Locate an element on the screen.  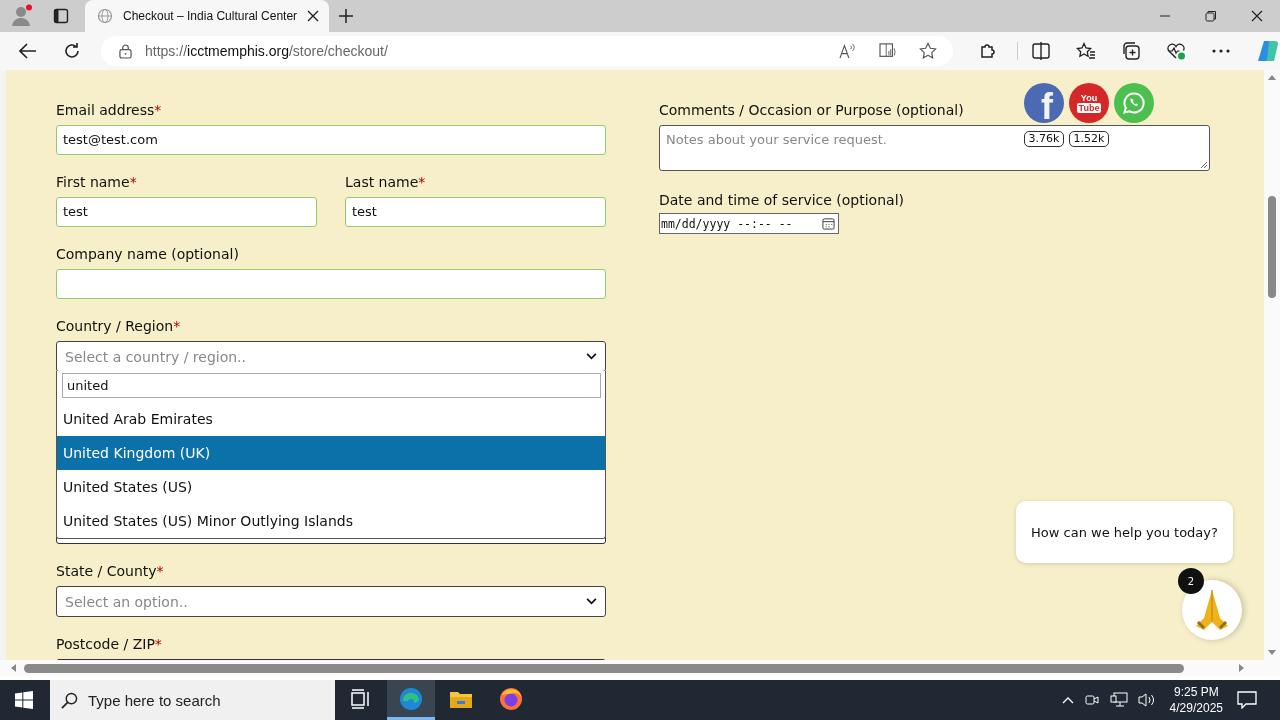
tab-actions-icon is located at coordinates (61, 16).